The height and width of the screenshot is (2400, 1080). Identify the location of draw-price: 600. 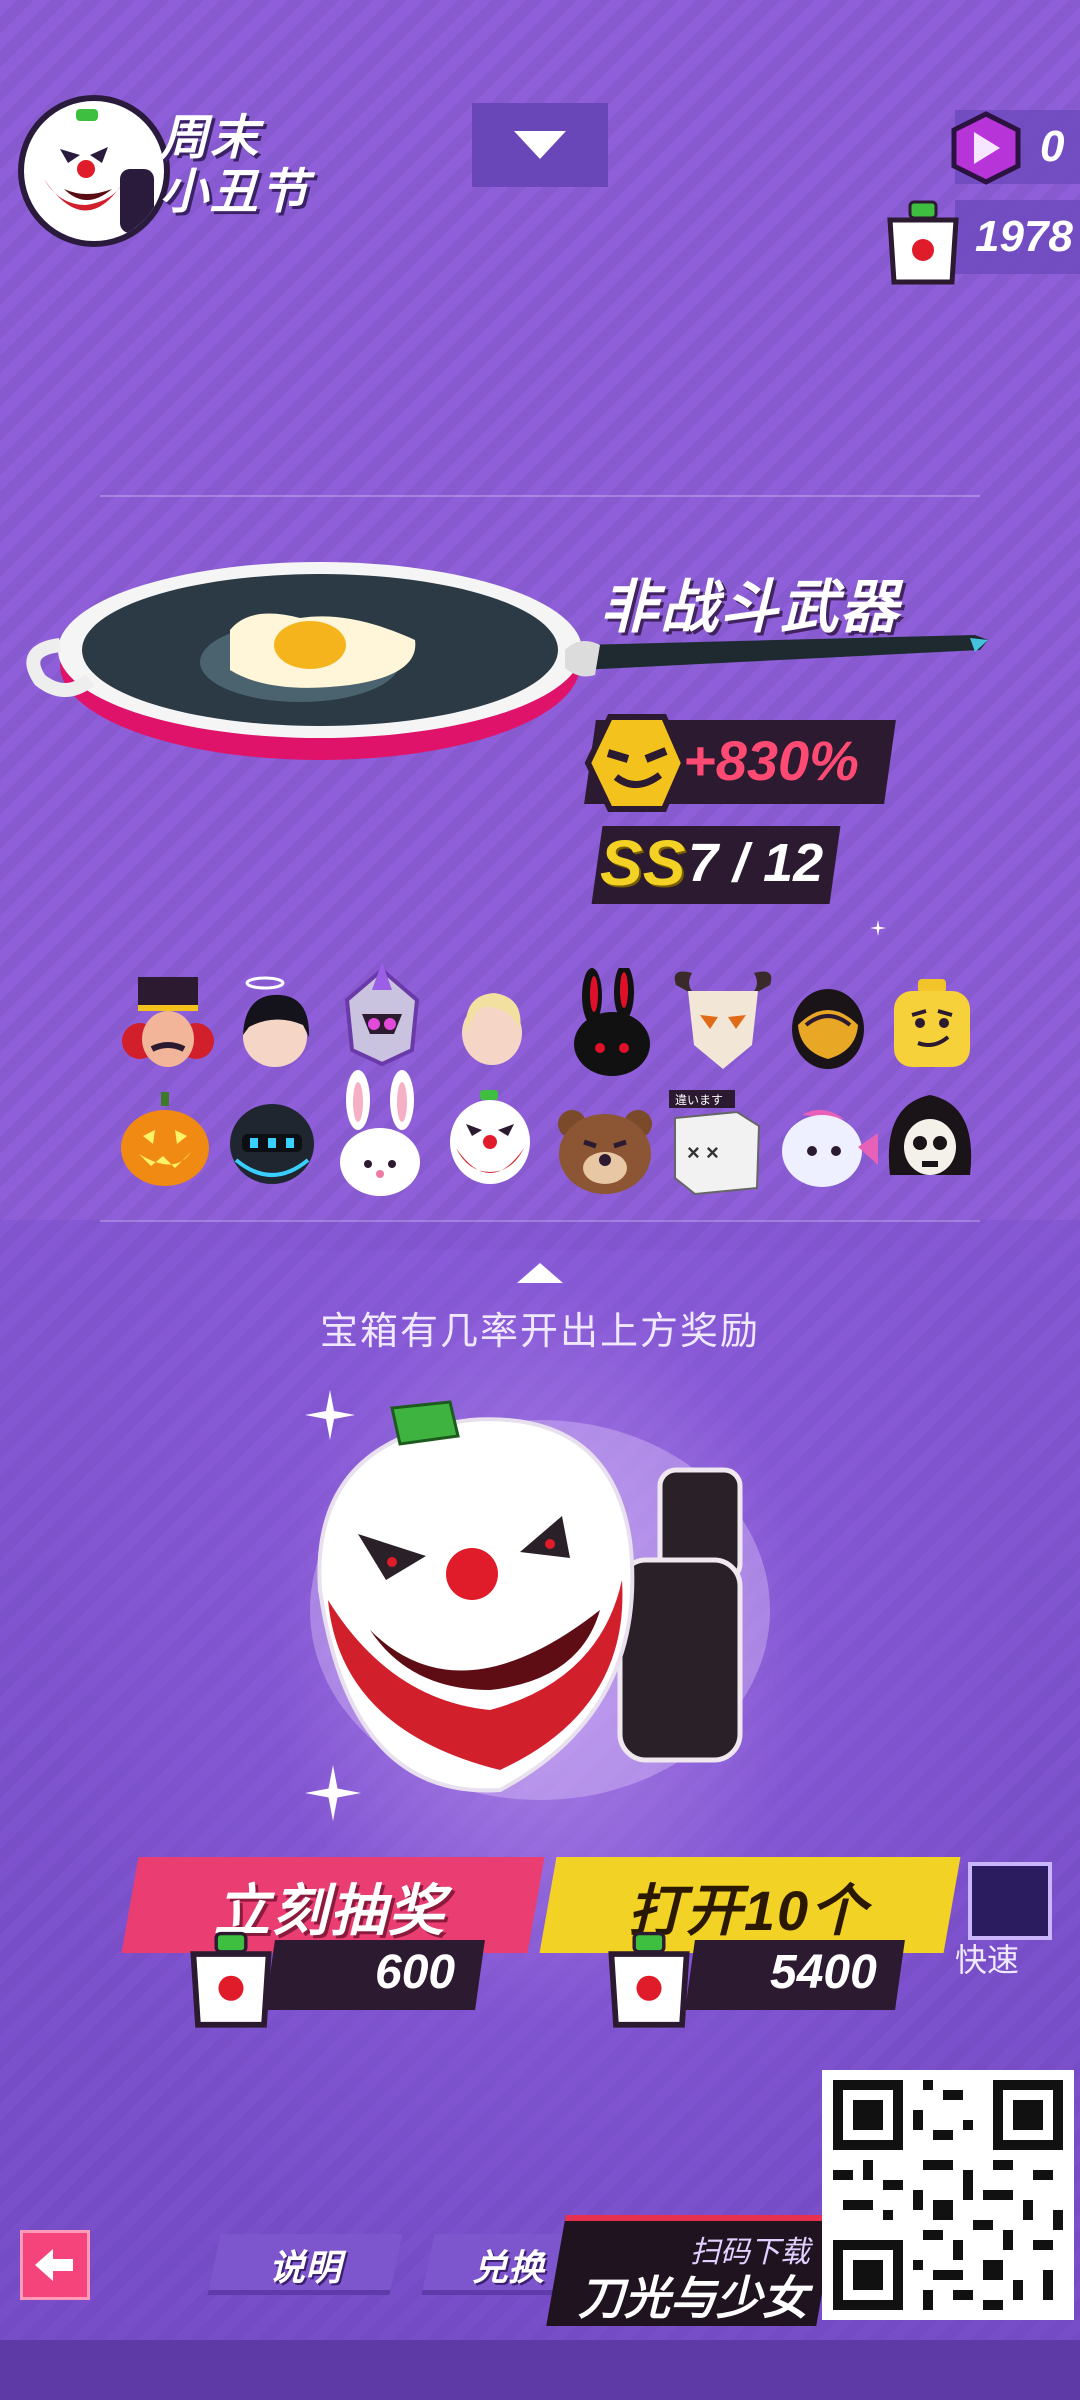
(415, 1972).